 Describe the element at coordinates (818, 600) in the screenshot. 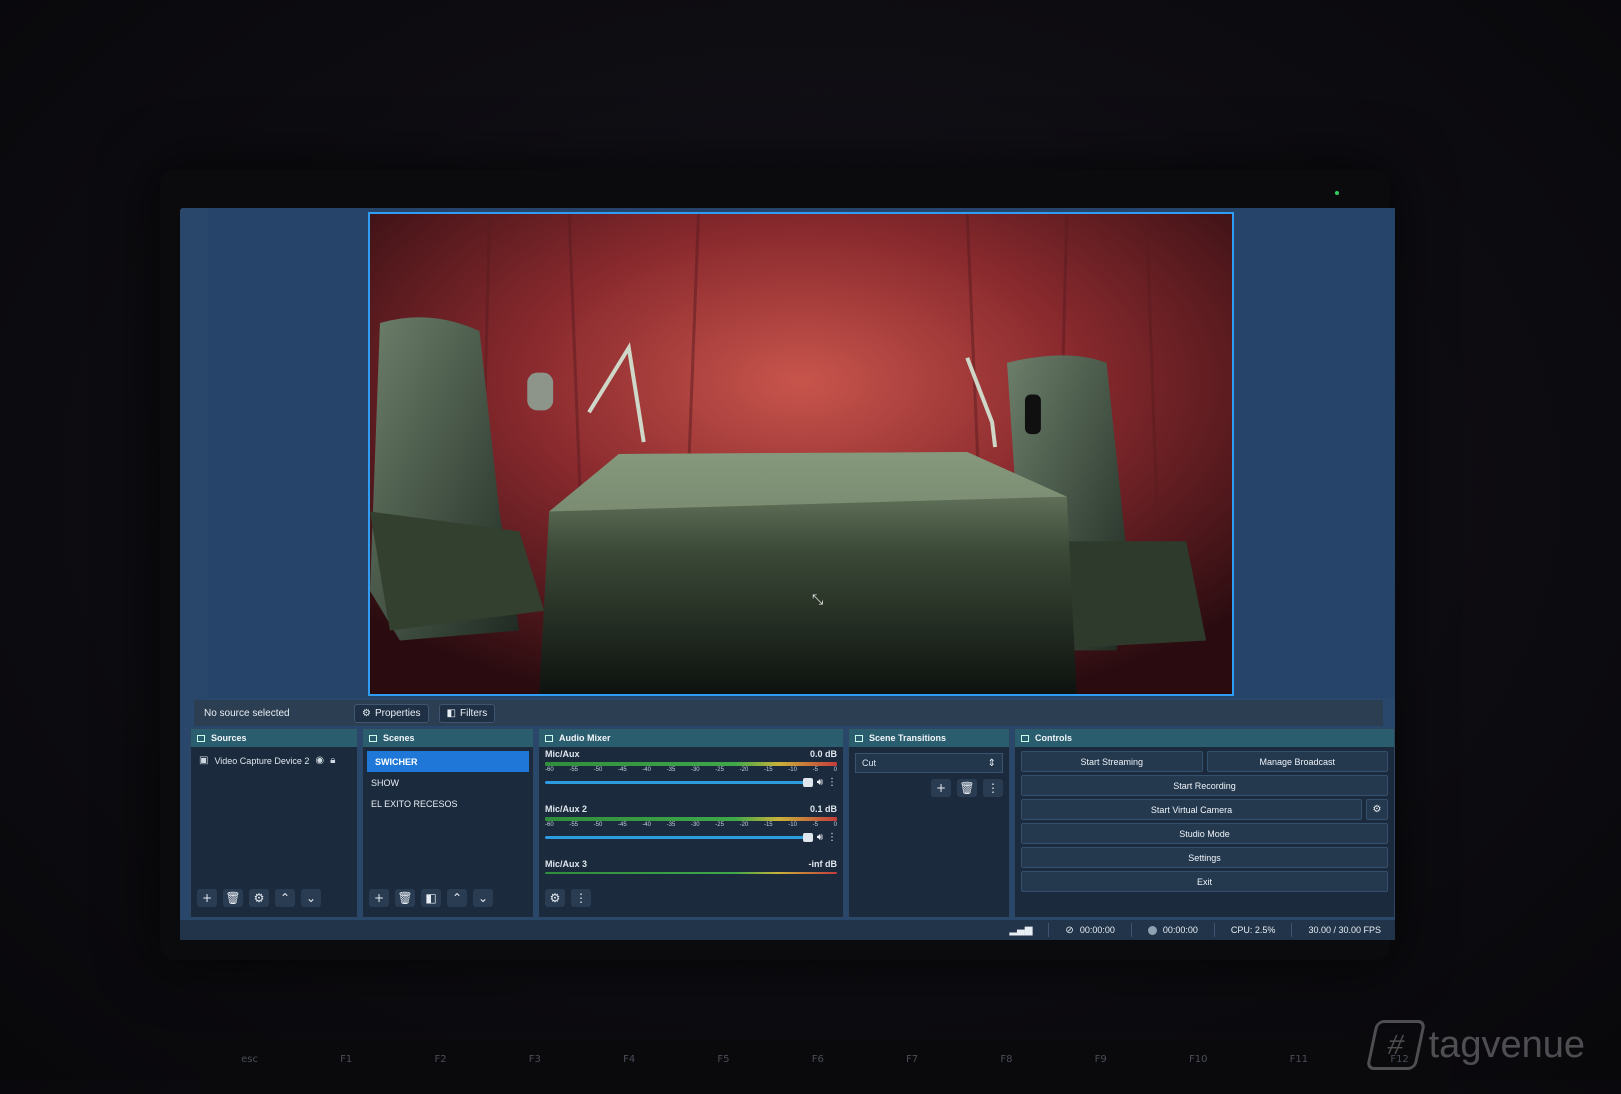

I see `resize-cursor-icon: ⤡` at that location.